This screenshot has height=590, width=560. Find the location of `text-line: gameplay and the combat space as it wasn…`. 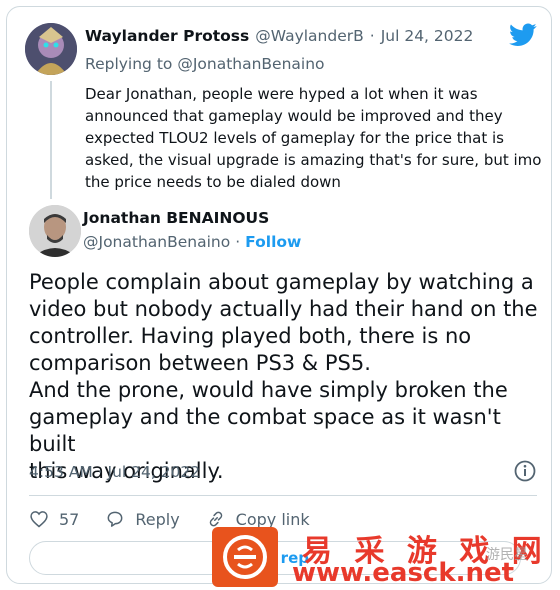

text-line: gameplay and the combat space as it wasn… is located at coordinates (265, 430).